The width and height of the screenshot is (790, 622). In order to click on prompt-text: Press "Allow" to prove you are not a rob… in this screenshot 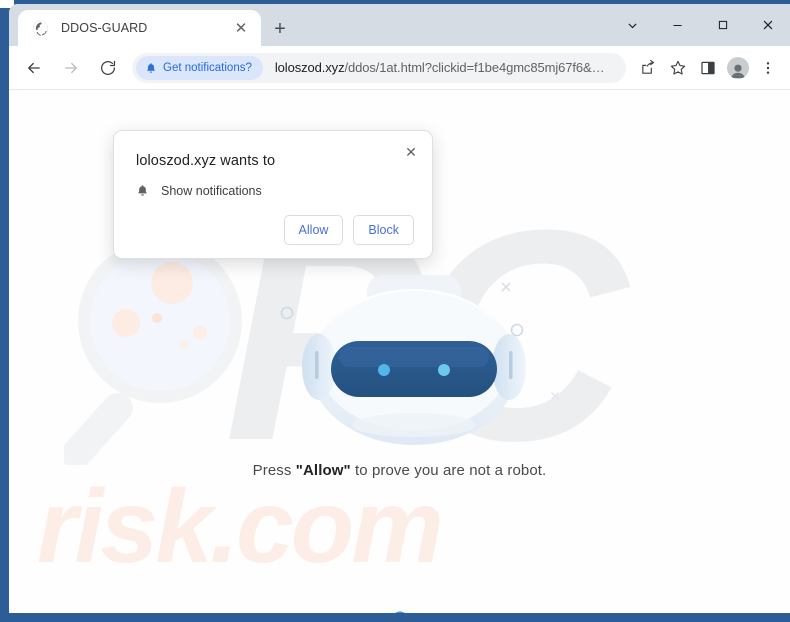, I will do `click(399, 470)`.